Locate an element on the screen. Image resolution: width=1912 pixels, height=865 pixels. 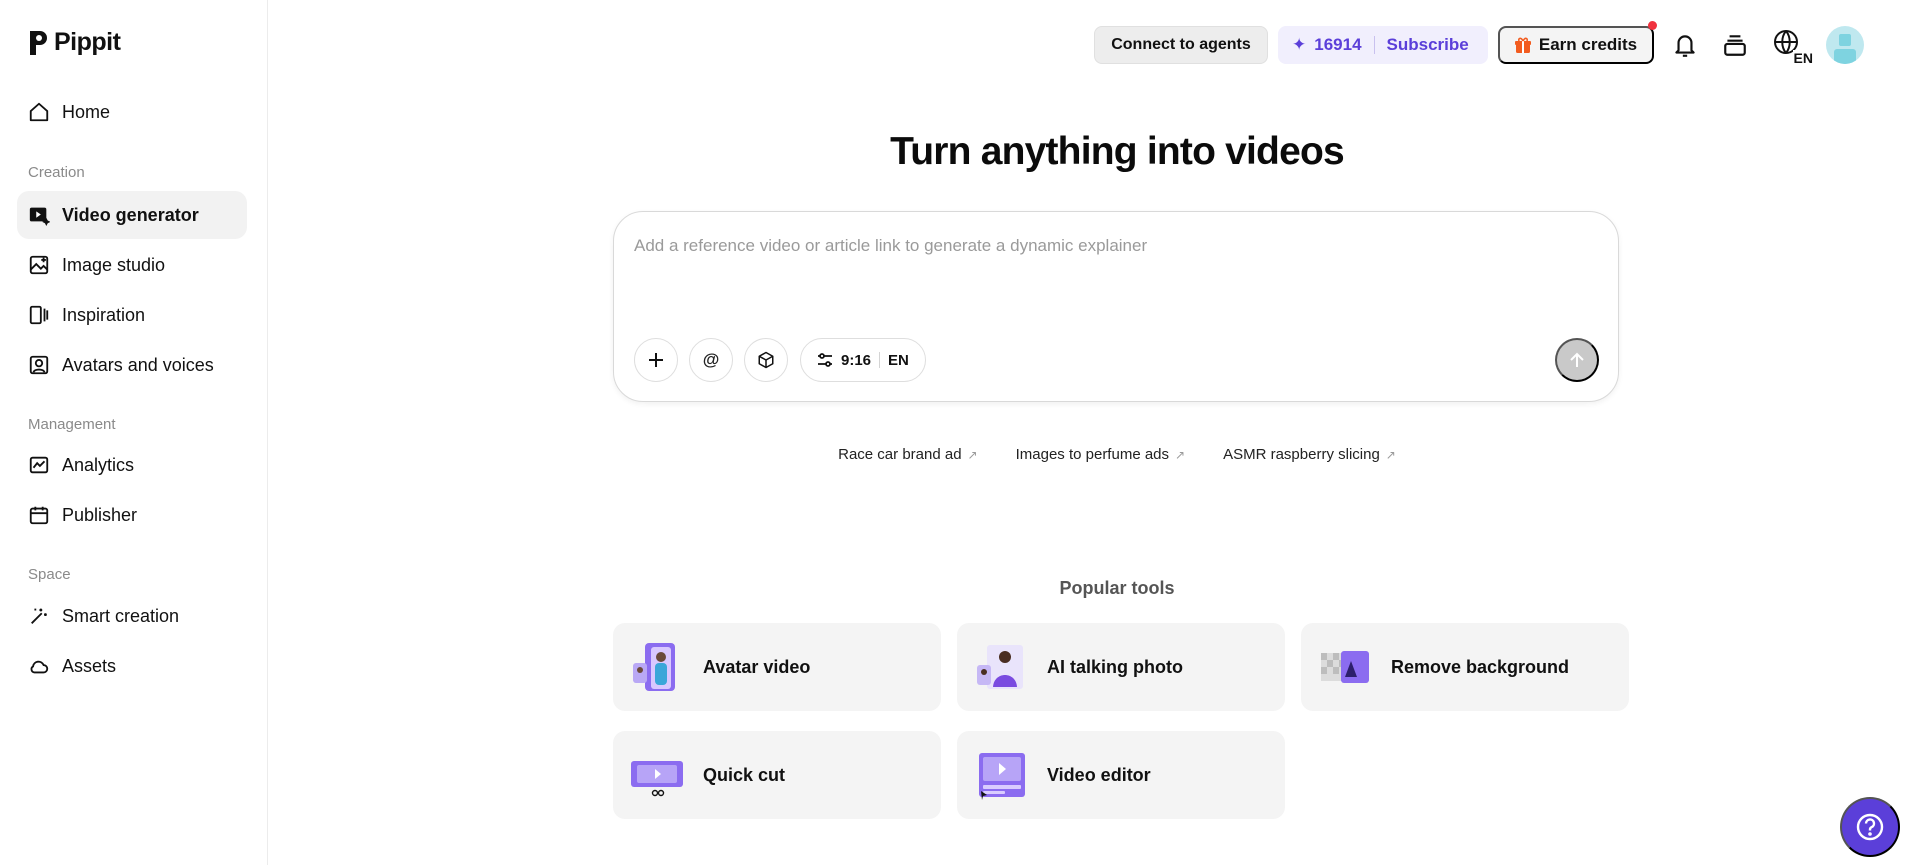
analytics-icon is located at coordinates (39, 465).